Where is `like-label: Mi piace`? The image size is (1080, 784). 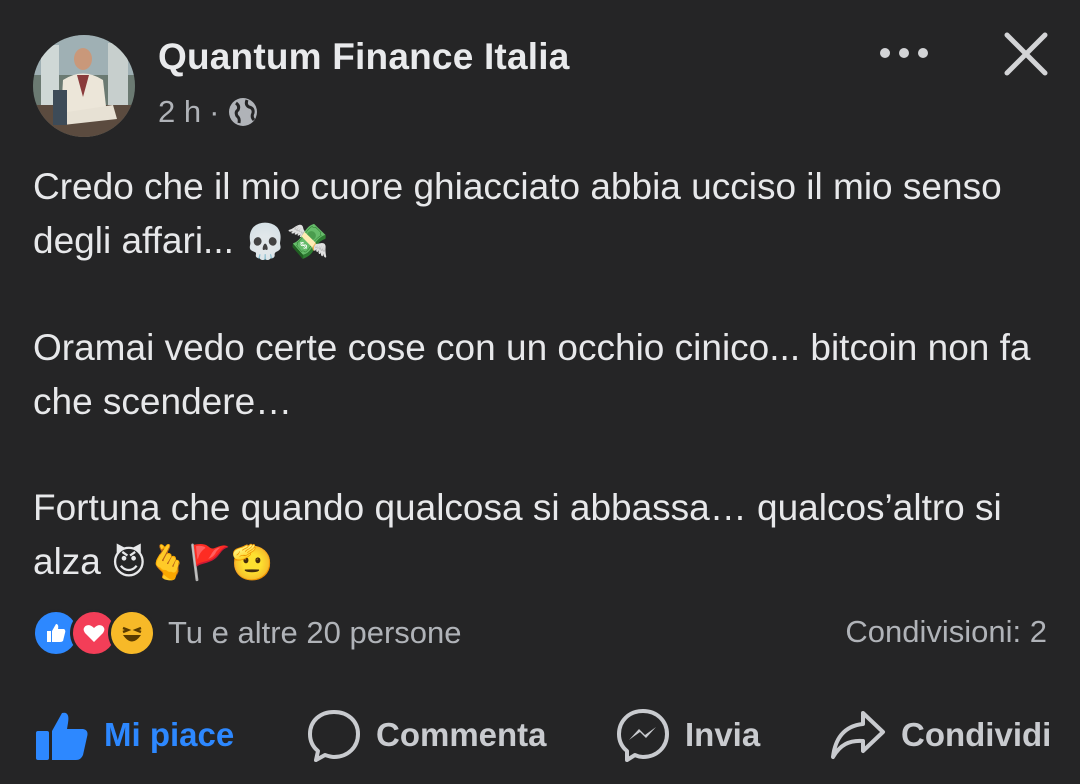 like-label: Mi piace is located at coordinates (169, 734).